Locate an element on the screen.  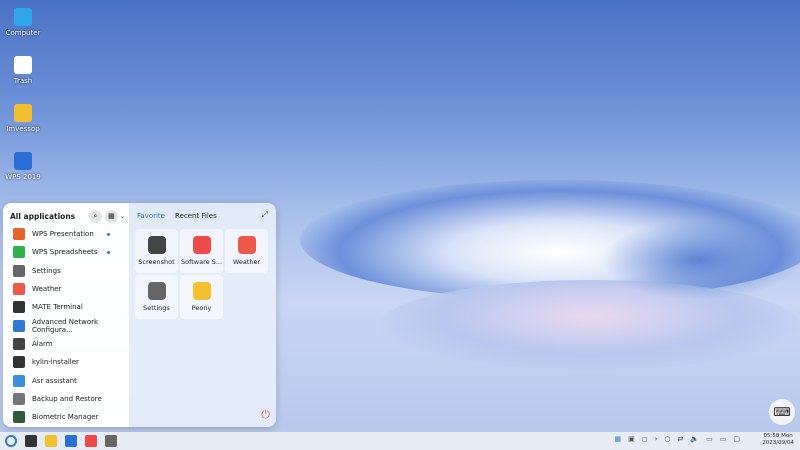
notes-icon: ◻ is located at coordinates (645, 439).